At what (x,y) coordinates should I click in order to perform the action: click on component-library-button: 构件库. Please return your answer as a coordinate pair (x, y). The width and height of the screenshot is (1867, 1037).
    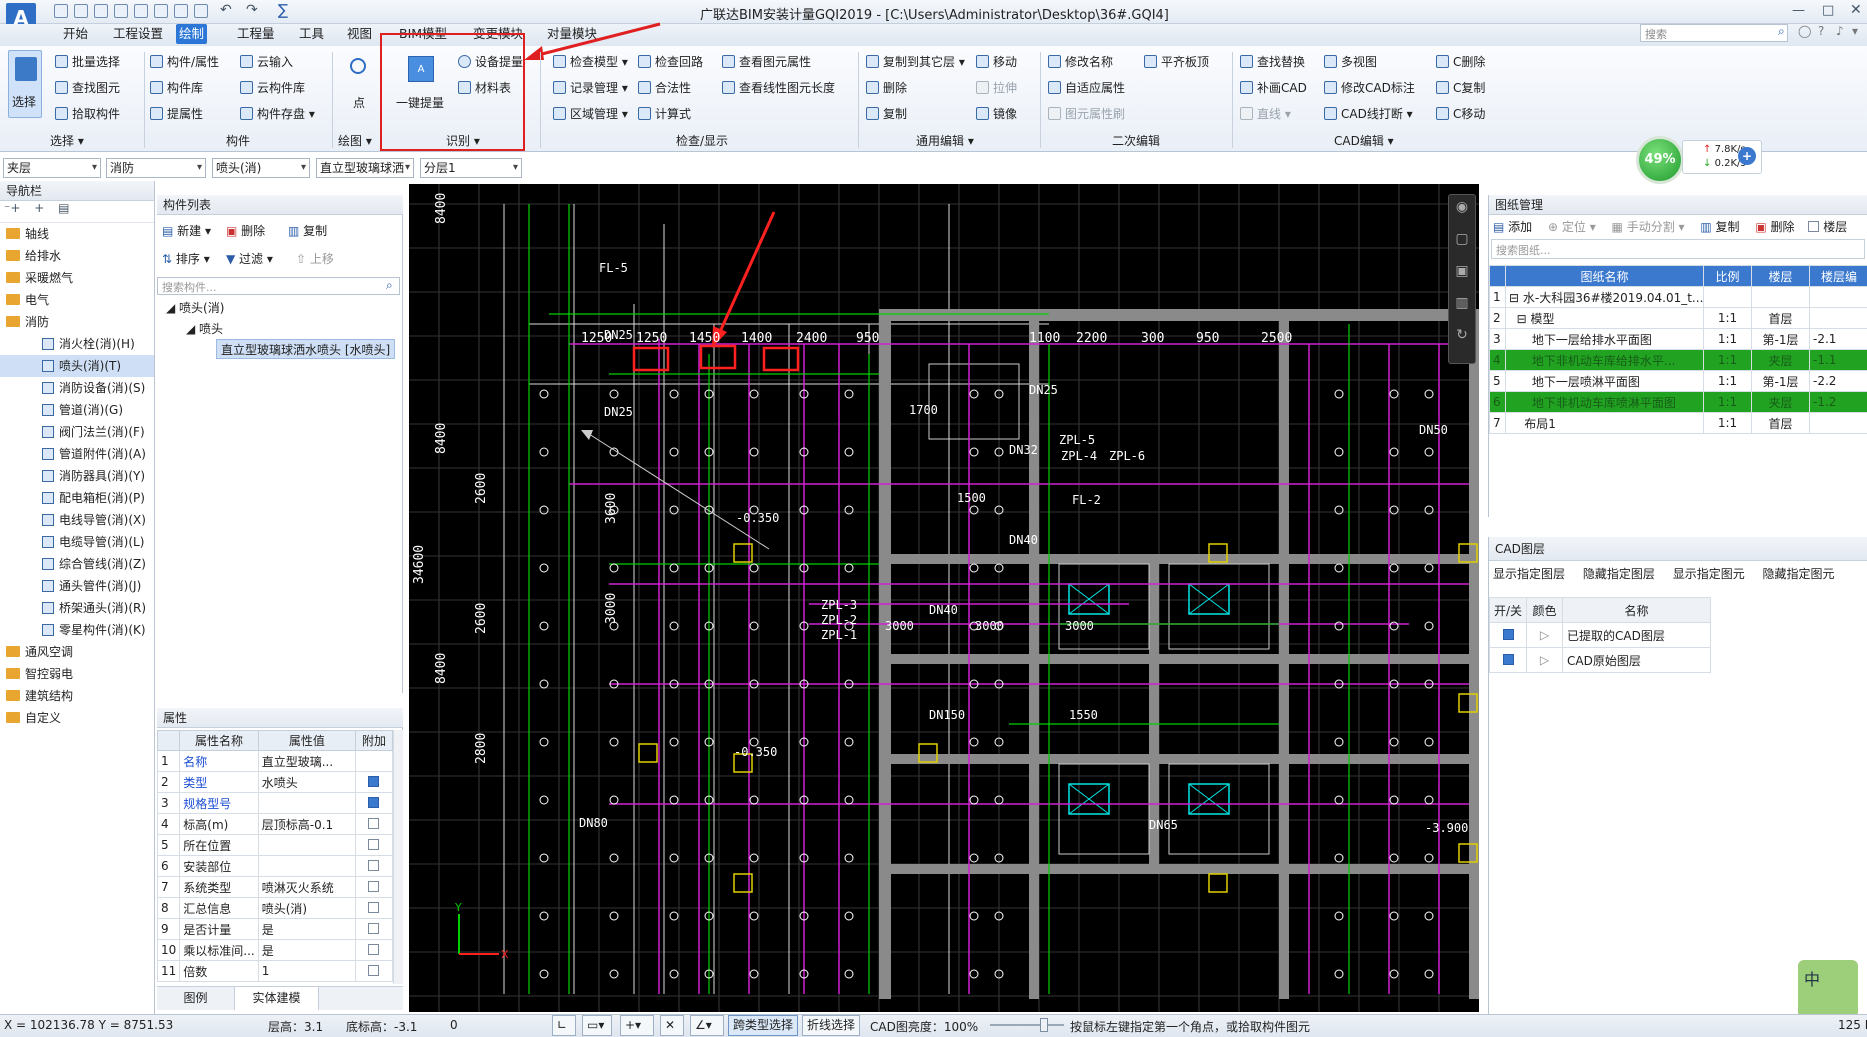
    Looking at the image, I should click on (176, 88).